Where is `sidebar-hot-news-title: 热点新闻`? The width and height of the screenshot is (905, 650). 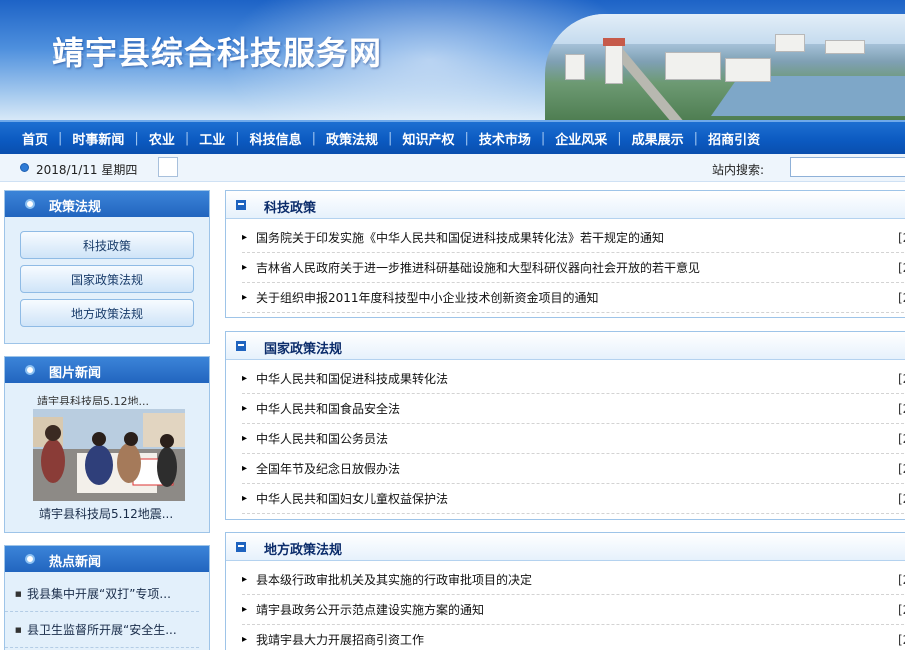
sidebar-hot-news-title: 热点新闻 is located at coordinates (75, 562).